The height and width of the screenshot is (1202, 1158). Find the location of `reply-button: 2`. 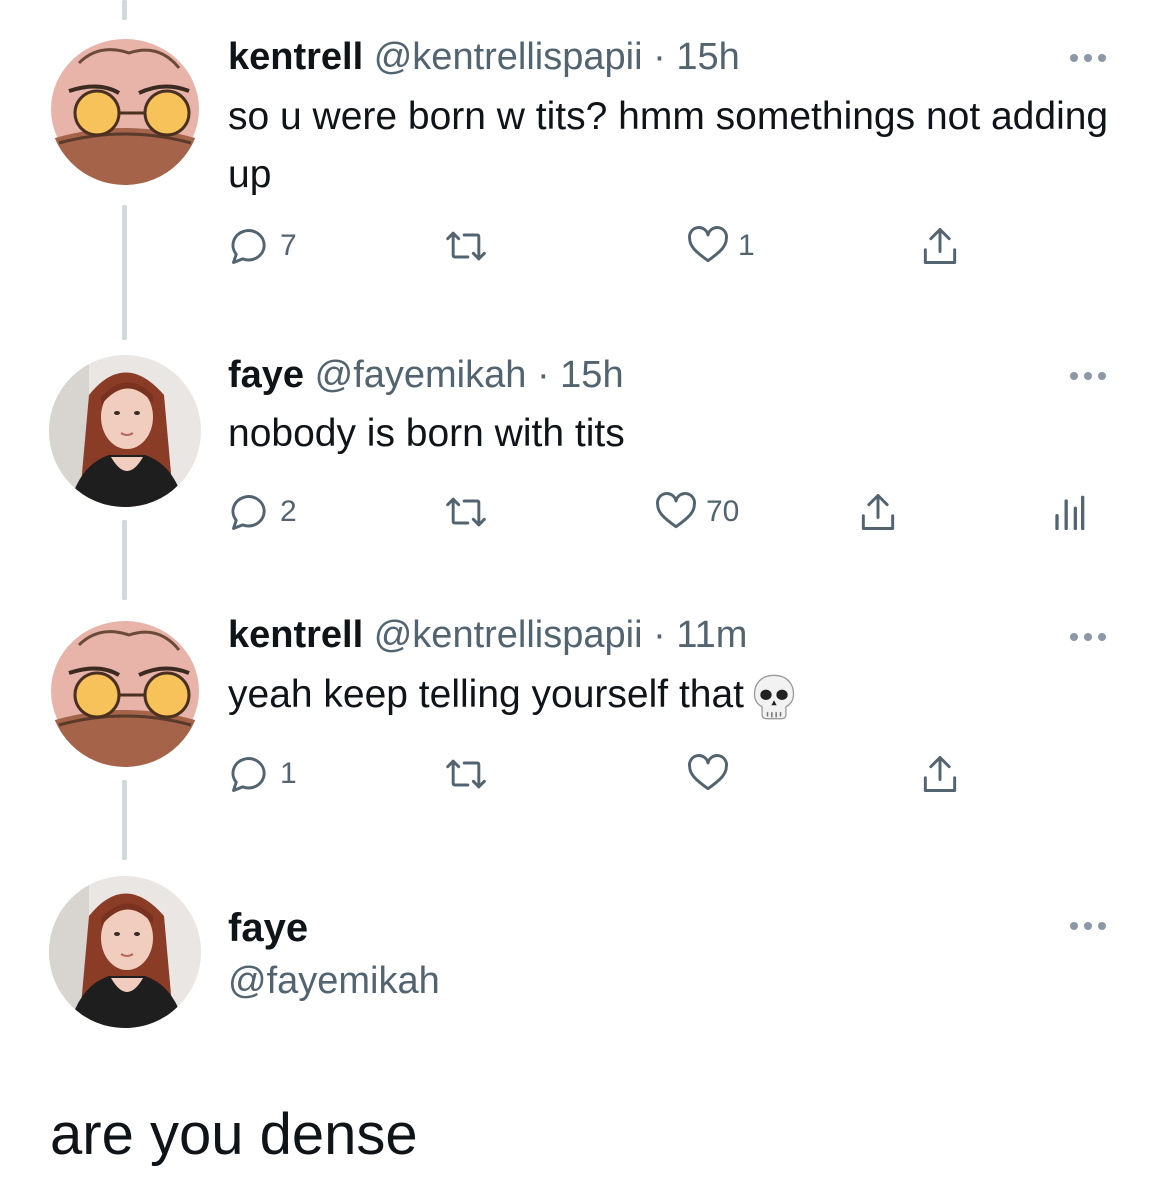

reply-button: 2 is located at coordinates (262, 512).